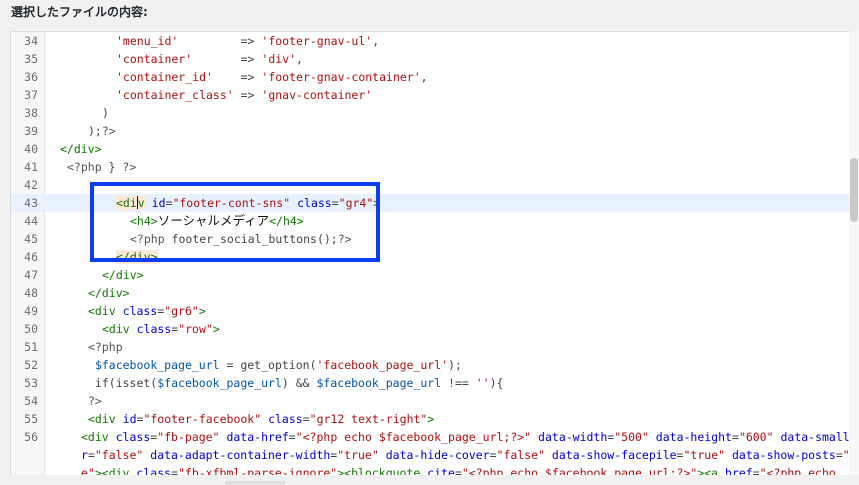  I want to click on line-code: <?php, so click(448, 347).